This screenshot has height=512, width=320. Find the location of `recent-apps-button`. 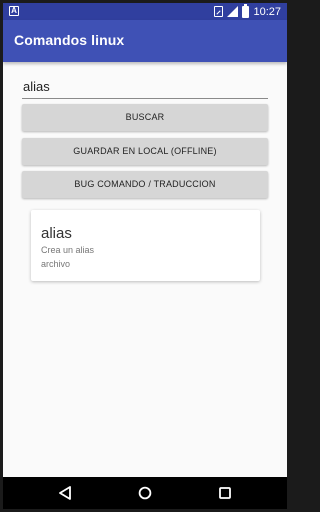

recent-apps-button is located at coordinates (225, 493).